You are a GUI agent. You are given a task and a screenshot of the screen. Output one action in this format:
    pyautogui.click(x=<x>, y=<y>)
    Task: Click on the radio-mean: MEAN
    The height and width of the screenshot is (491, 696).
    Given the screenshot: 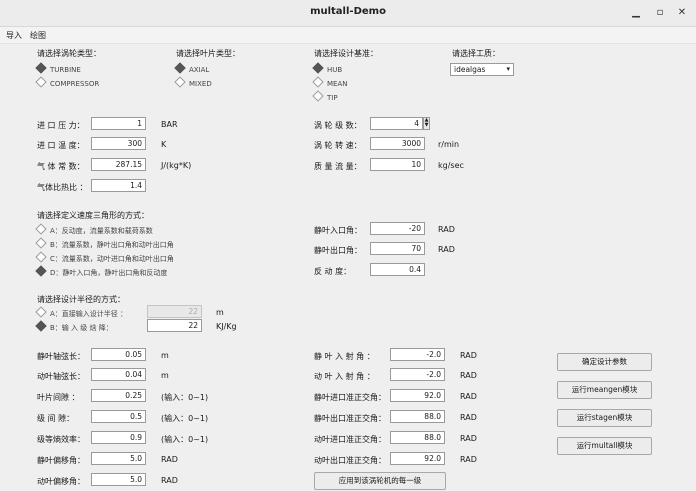 What is the action you would take?
    pyautogui.click(x=330, y=82)
    